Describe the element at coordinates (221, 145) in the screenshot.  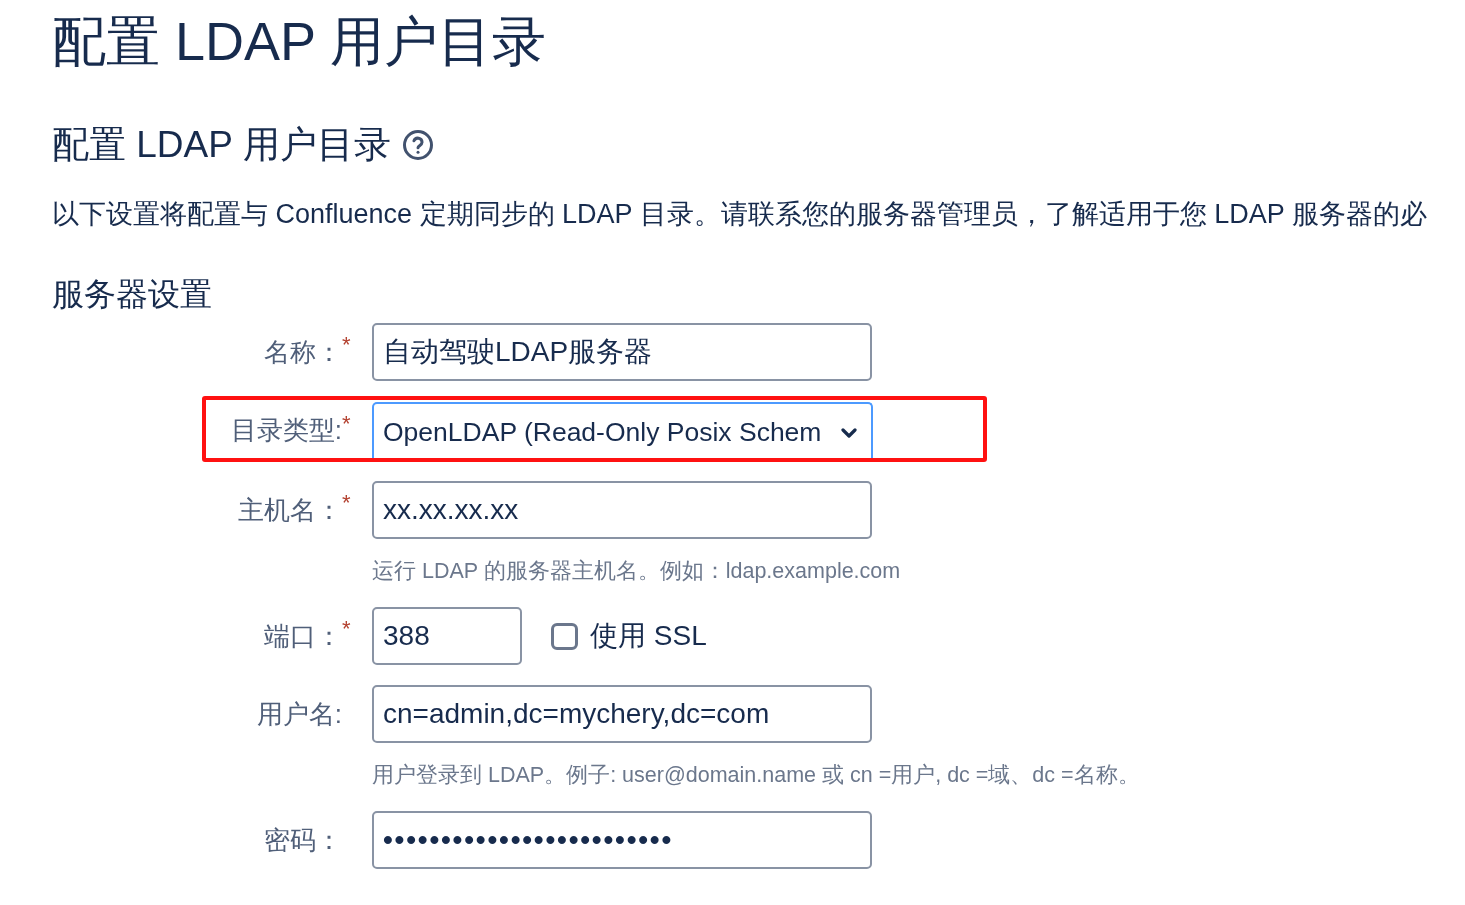
I see `section-title: 配置 LDAP 用户目录` at that location.